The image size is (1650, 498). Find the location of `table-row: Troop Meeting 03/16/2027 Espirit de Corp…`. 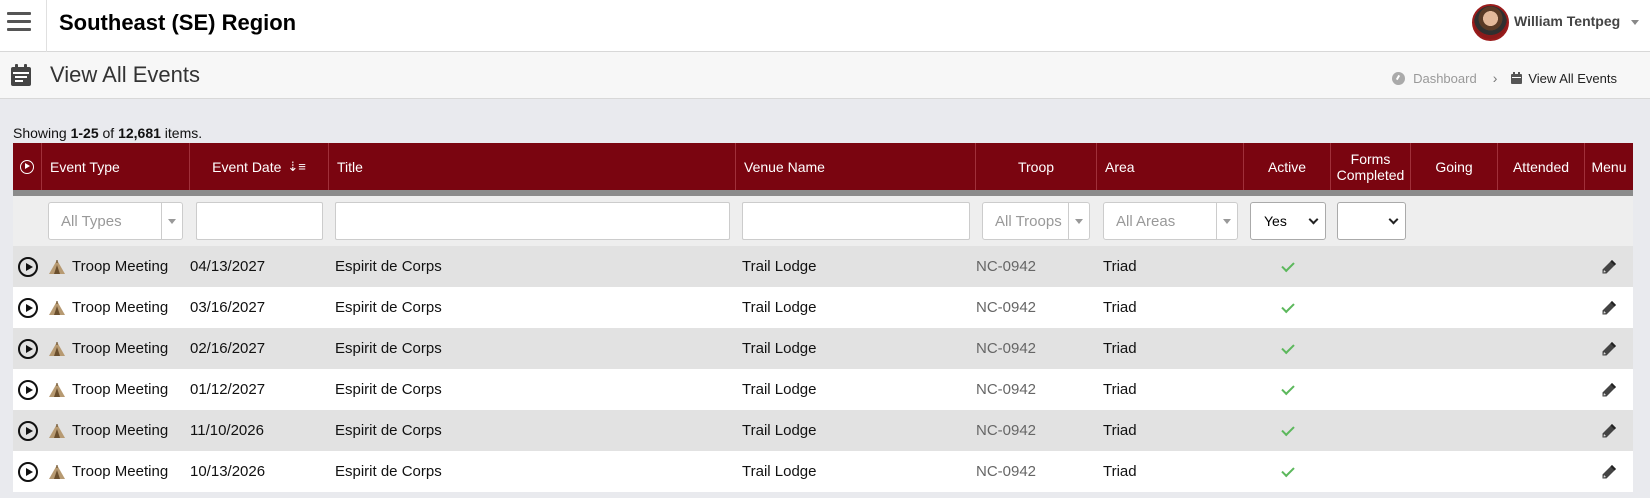

table-row: Troop Meeting 03/16/2027 Espirit de Corp… is located at coordinates (823, 307).